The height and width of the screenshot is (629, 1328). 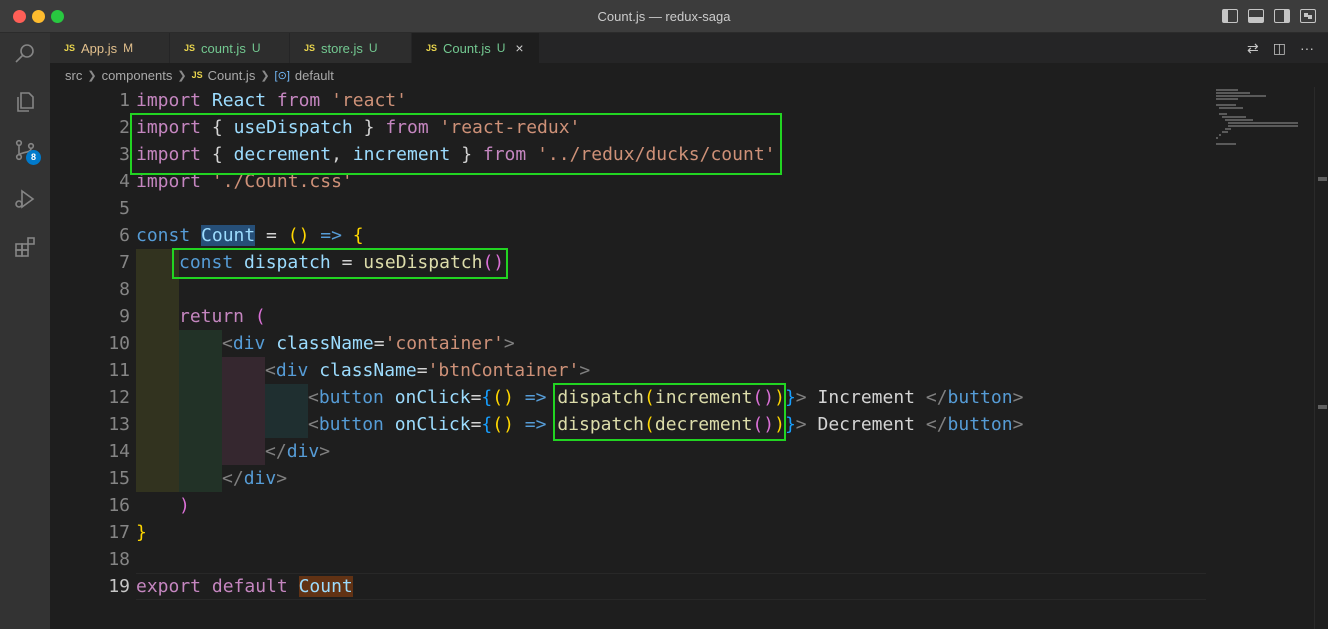 What do you see at coordinates (25, 331) in the screenshot?
I see `activity-bar: 8` at bounding box center [25, 331].